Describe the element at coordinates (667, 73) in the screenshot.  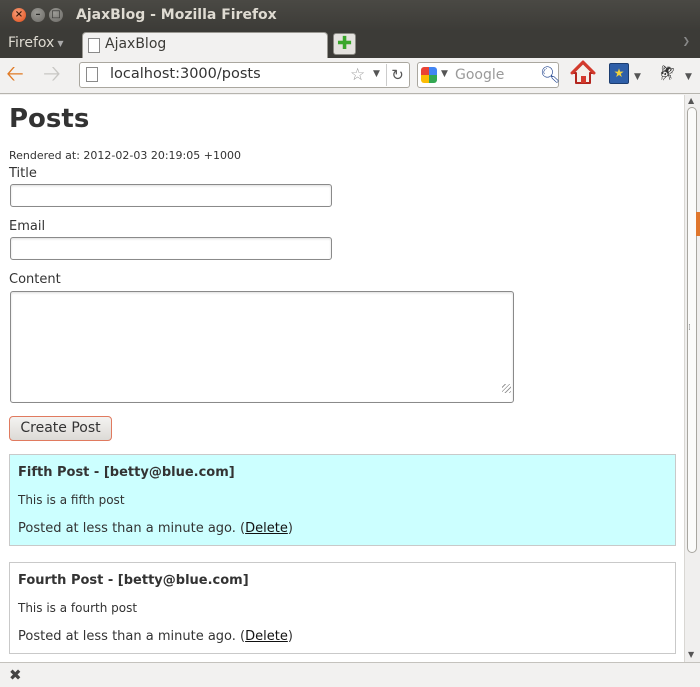
I see `bug-icon: 🪰︎` at that location.